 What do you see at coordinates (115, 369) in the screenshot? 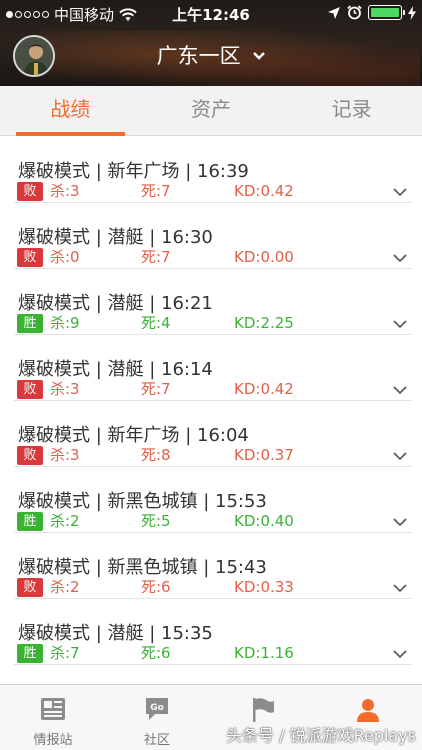
I see `match-title: 爆破模式 | 潜艇 | 16:14` at bounding box center [115, 369].